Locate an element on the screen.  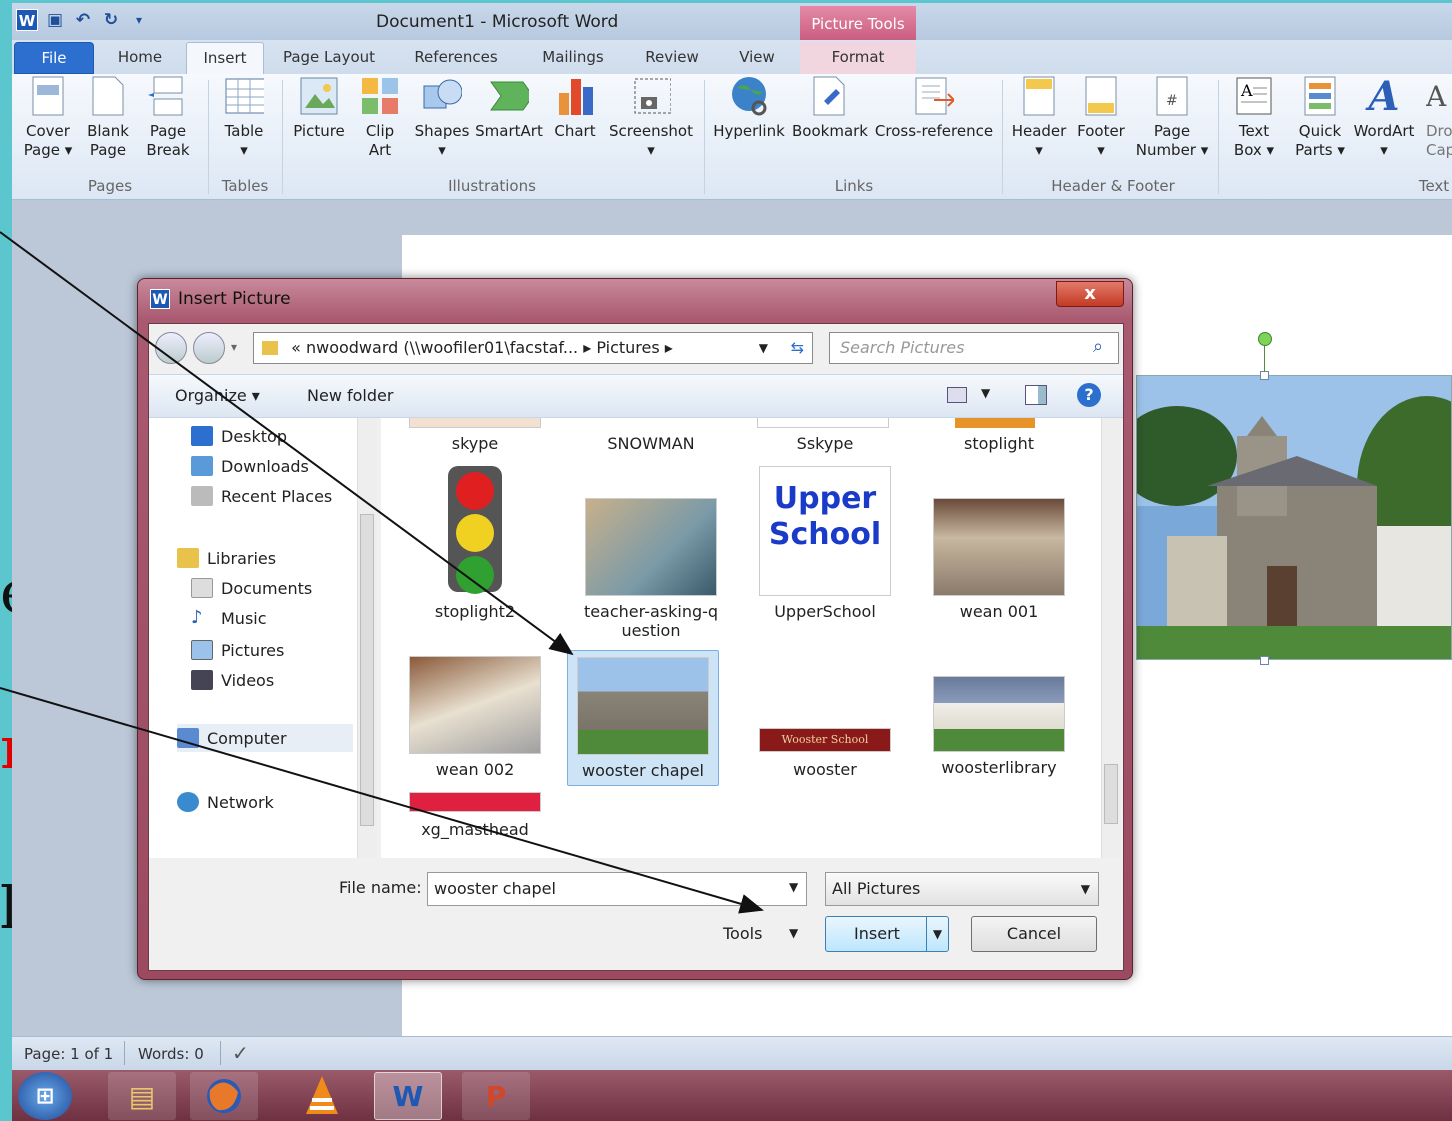
tab-page-layout: Page Layout is located at coordinates (329, 58).